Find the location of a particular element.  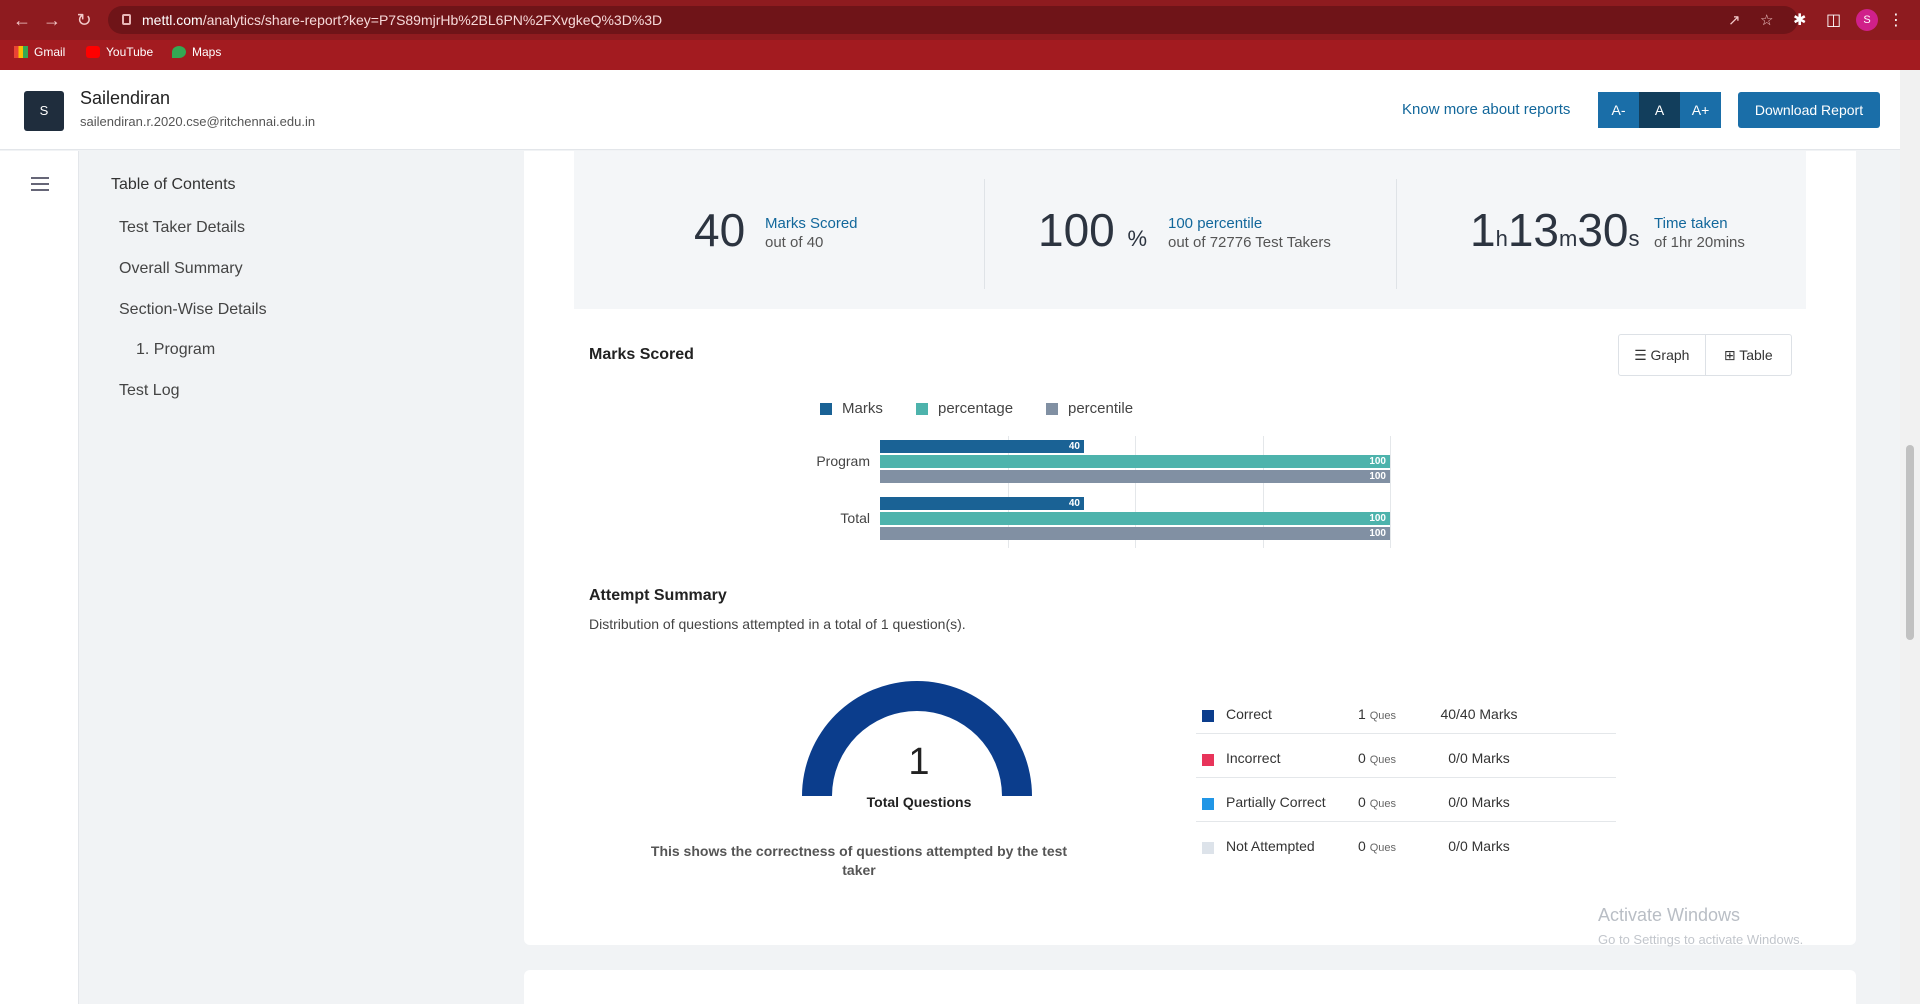

bookmark-youtube: YouTube is located at coordinates (119, 52).